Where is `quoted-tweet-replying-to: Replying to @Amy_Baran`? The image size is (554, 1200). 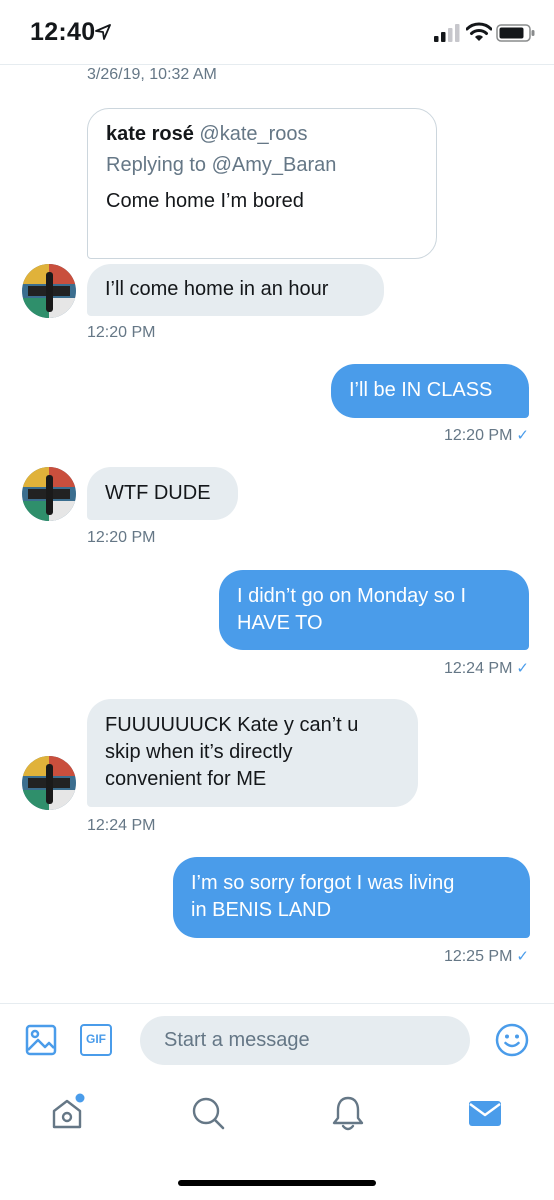
quoted-tweet-replying-to: Replying to @Amy_Baran is located at coordinates (221, 165).